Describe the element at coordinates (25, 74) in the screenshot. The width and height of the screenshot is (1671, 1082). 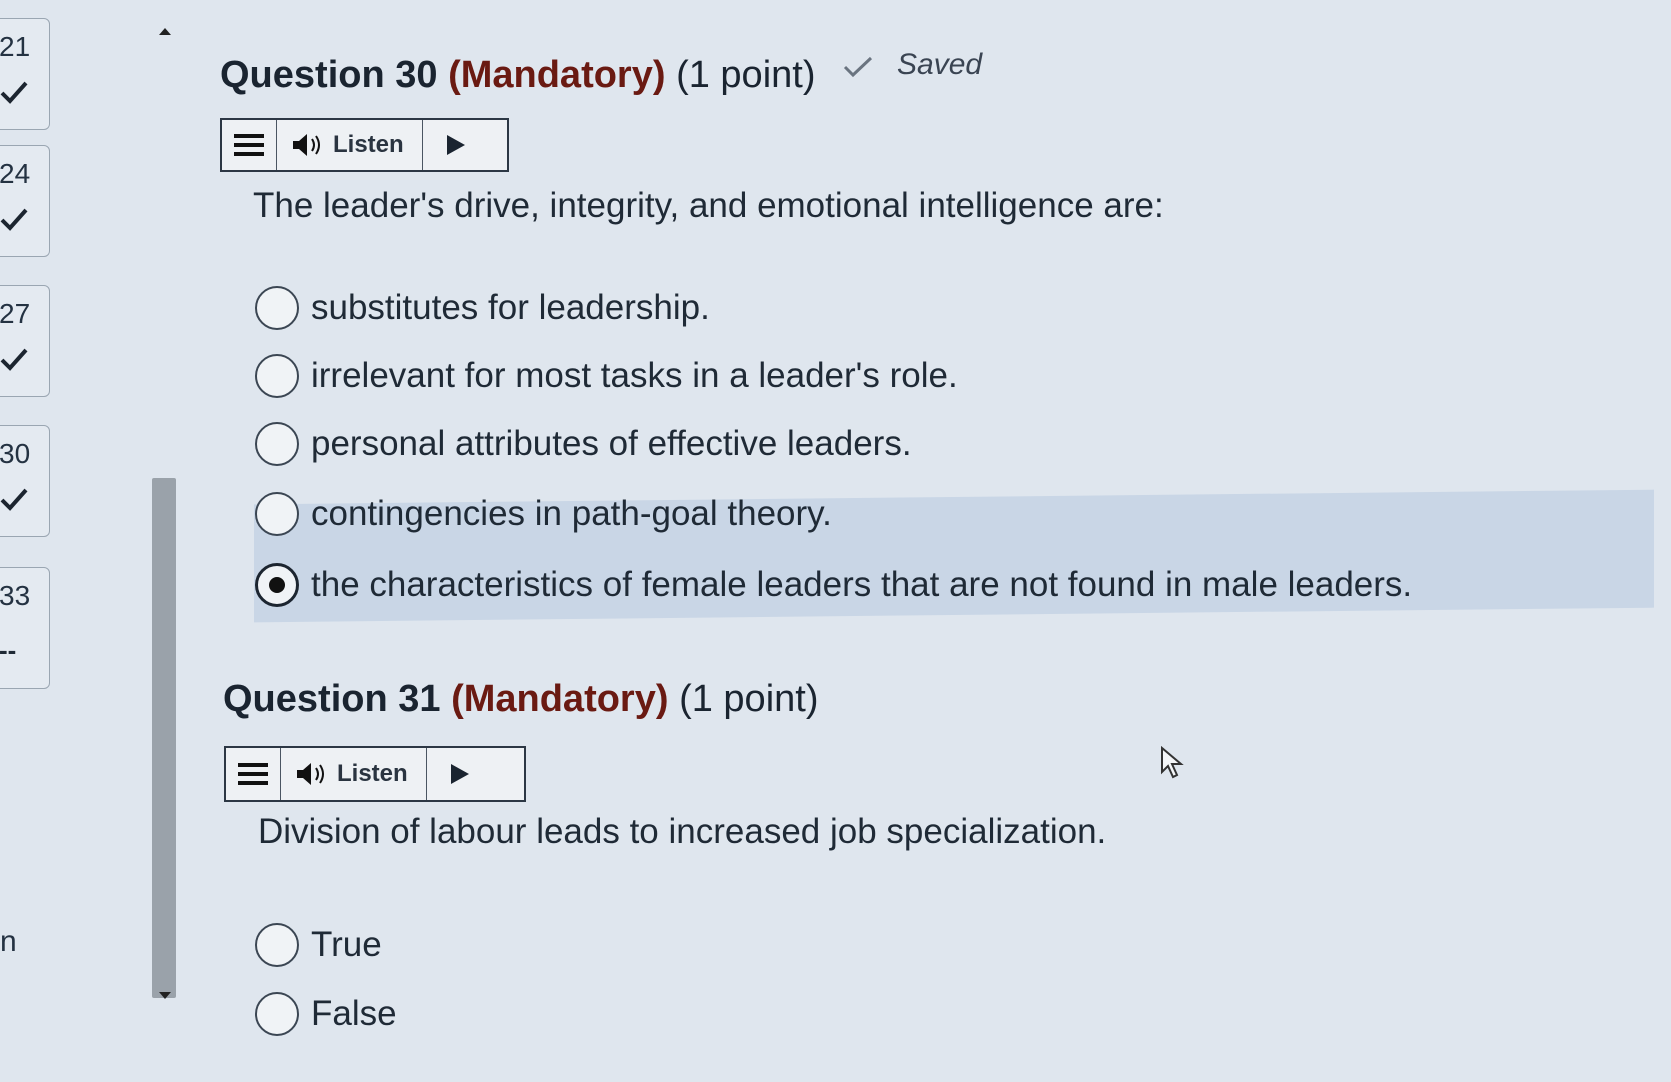
I see `nav-item-21: 21` at that location.